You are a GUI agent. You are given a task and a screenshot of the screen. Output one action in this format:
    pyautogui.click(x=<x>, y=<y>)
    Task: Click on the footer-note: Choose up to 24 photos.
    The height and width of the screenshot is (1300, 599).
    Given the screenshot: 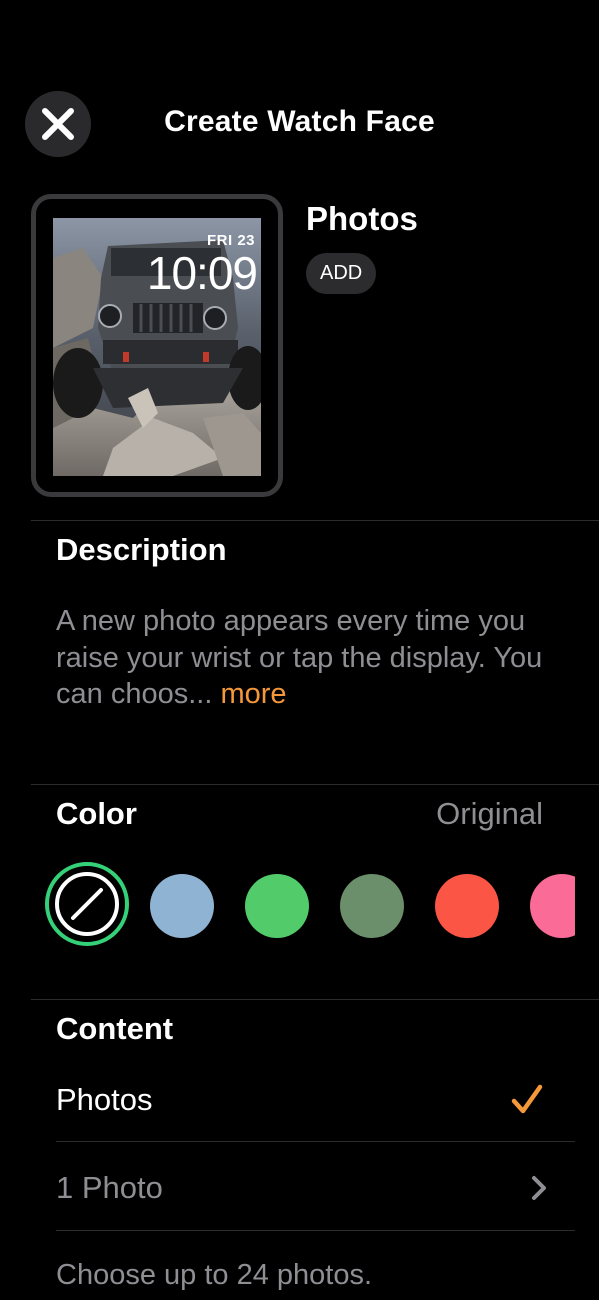 What is the action you would take?
    pyautogui.click(x=214, y=1275)
    